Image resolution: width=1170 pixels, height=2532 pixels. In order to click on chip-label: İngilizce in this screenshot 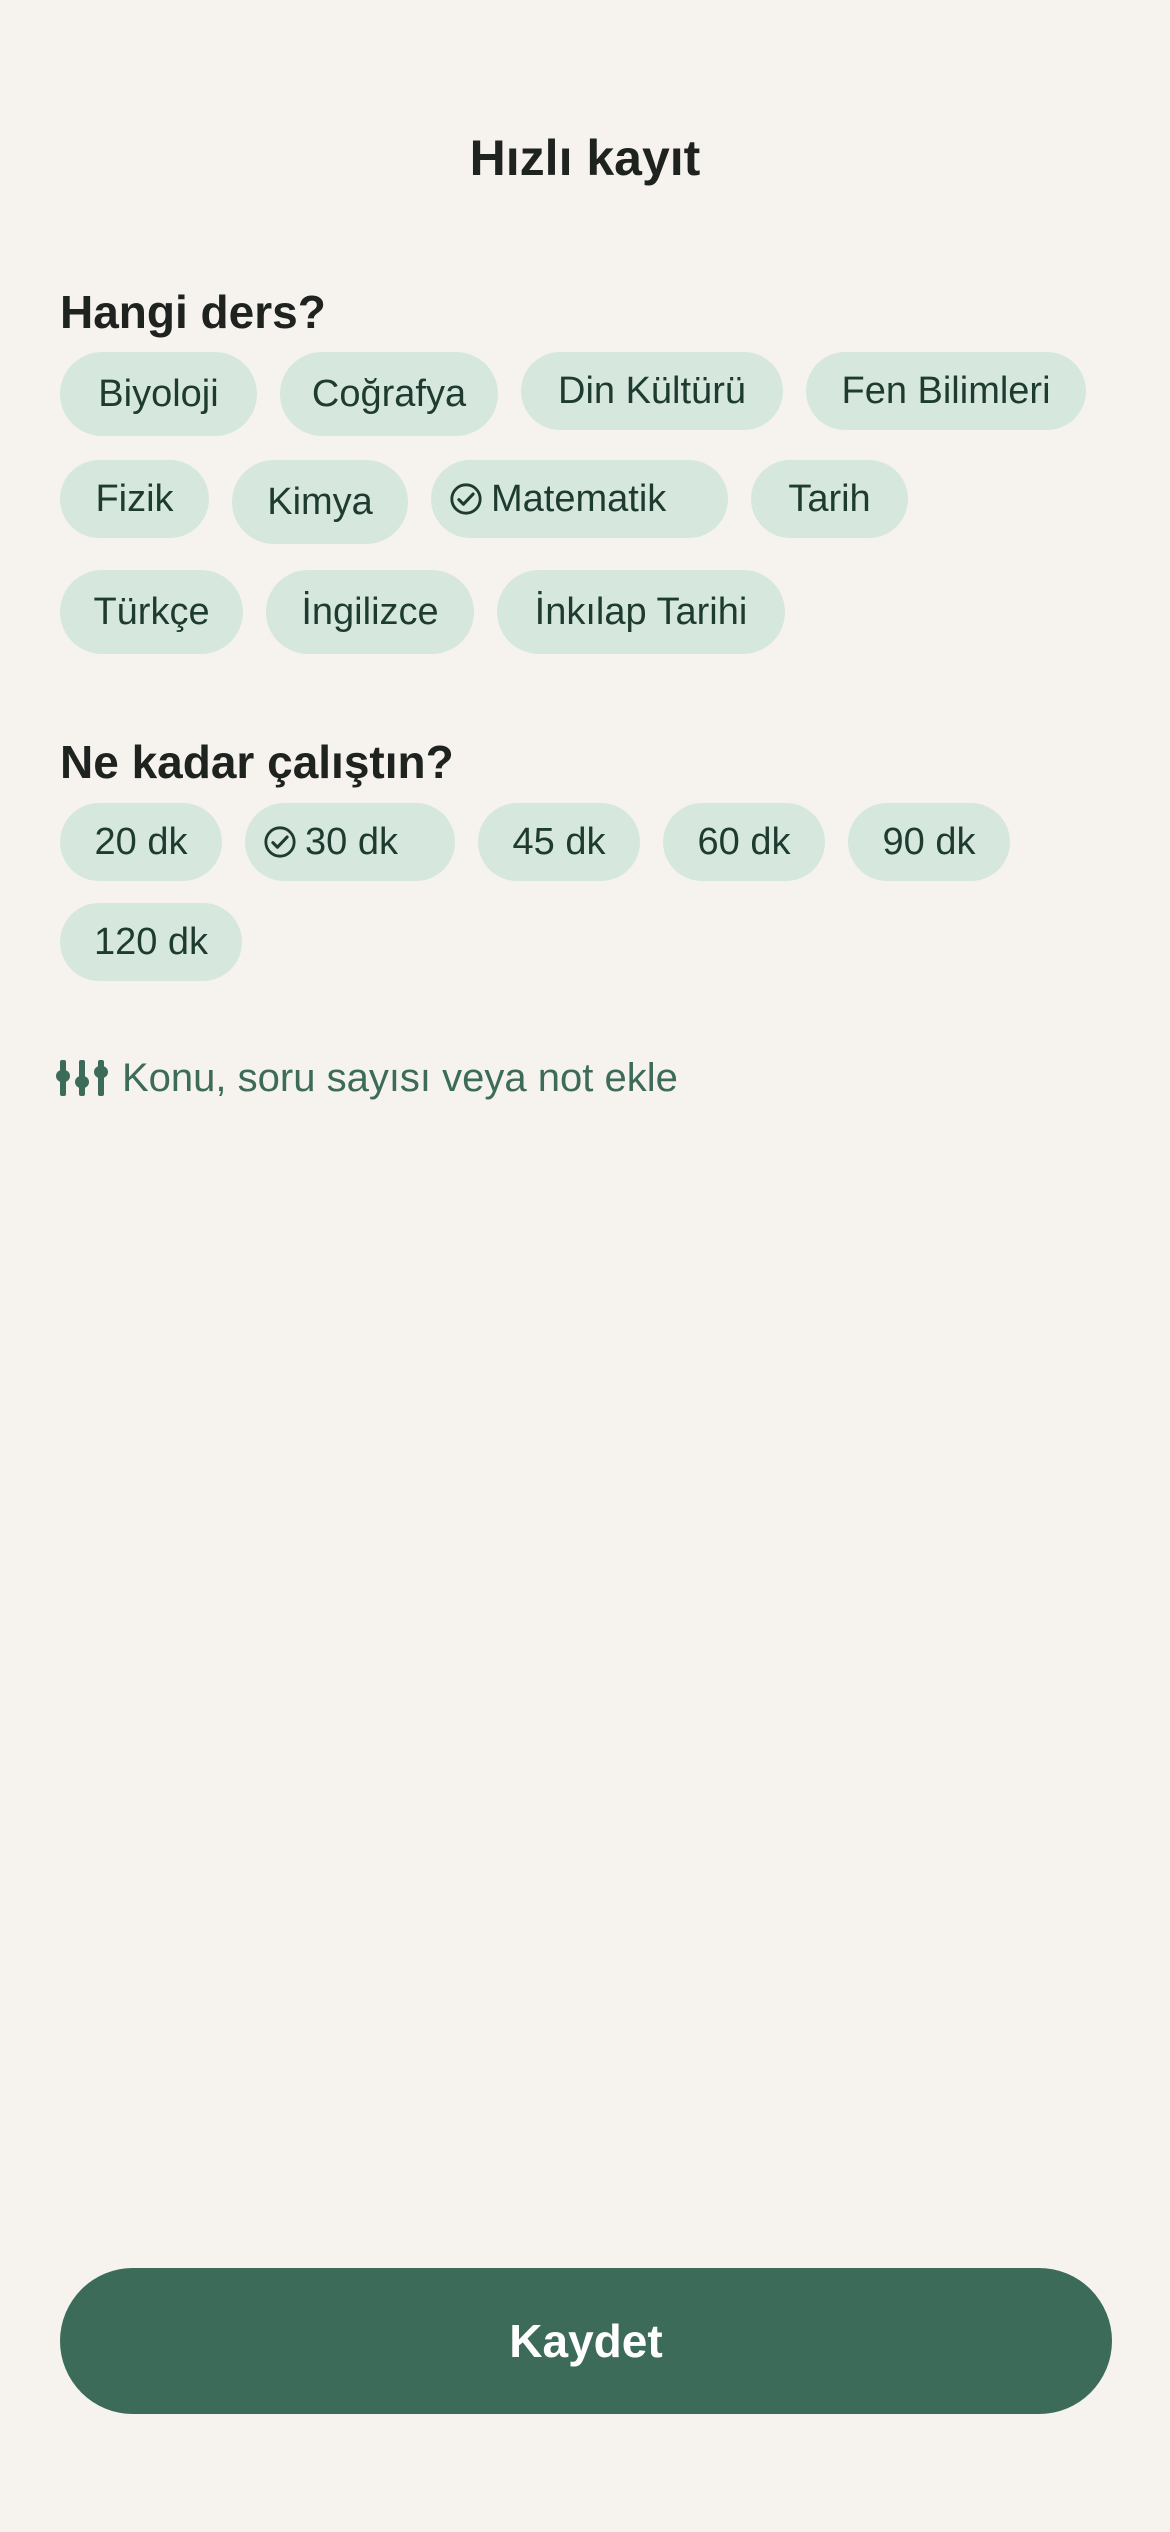, I will do `click(370, 612)`.